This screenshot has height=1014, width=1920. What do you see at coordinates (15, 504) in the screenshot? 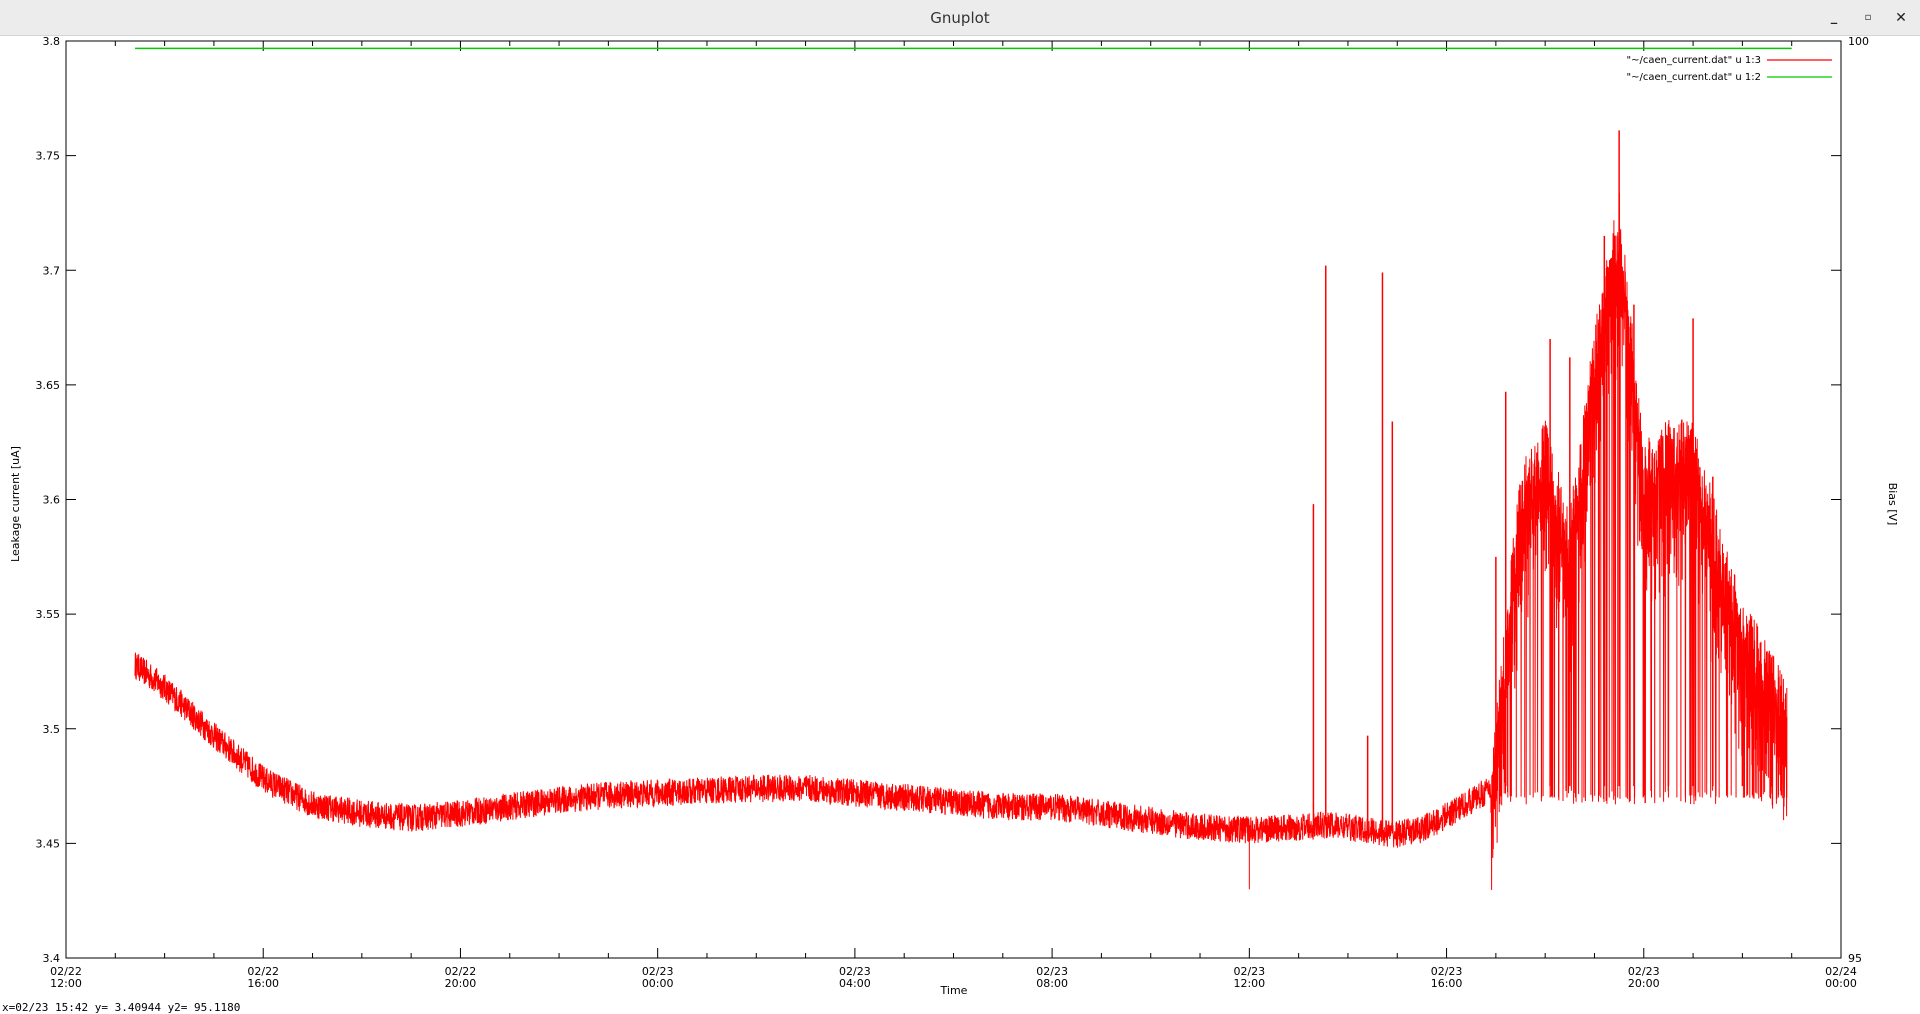
I see `y-axis-label: Leakage current [uA]` at bounding box center [15, 504].